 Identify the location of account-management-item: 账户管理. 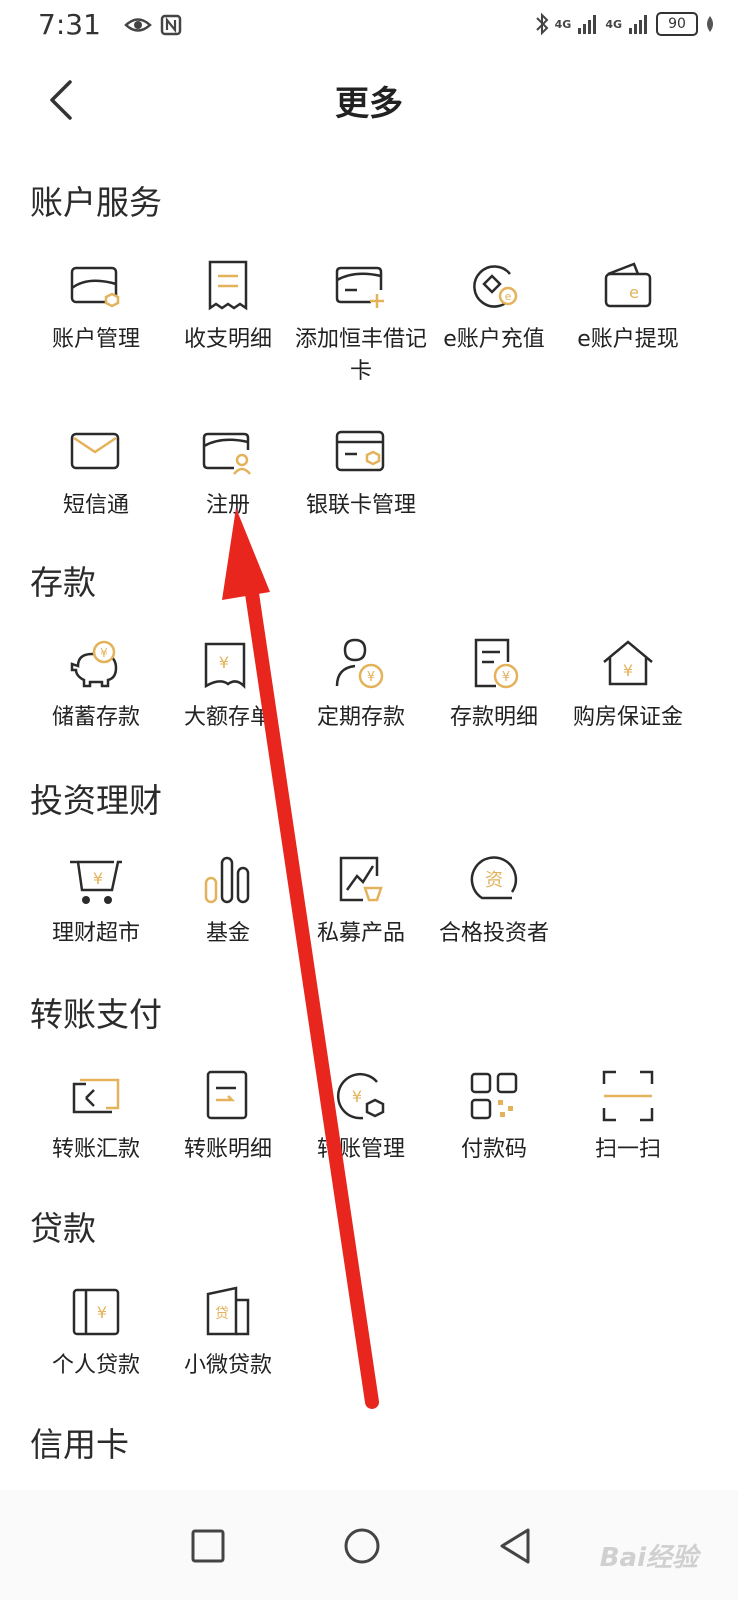
(96, 307).